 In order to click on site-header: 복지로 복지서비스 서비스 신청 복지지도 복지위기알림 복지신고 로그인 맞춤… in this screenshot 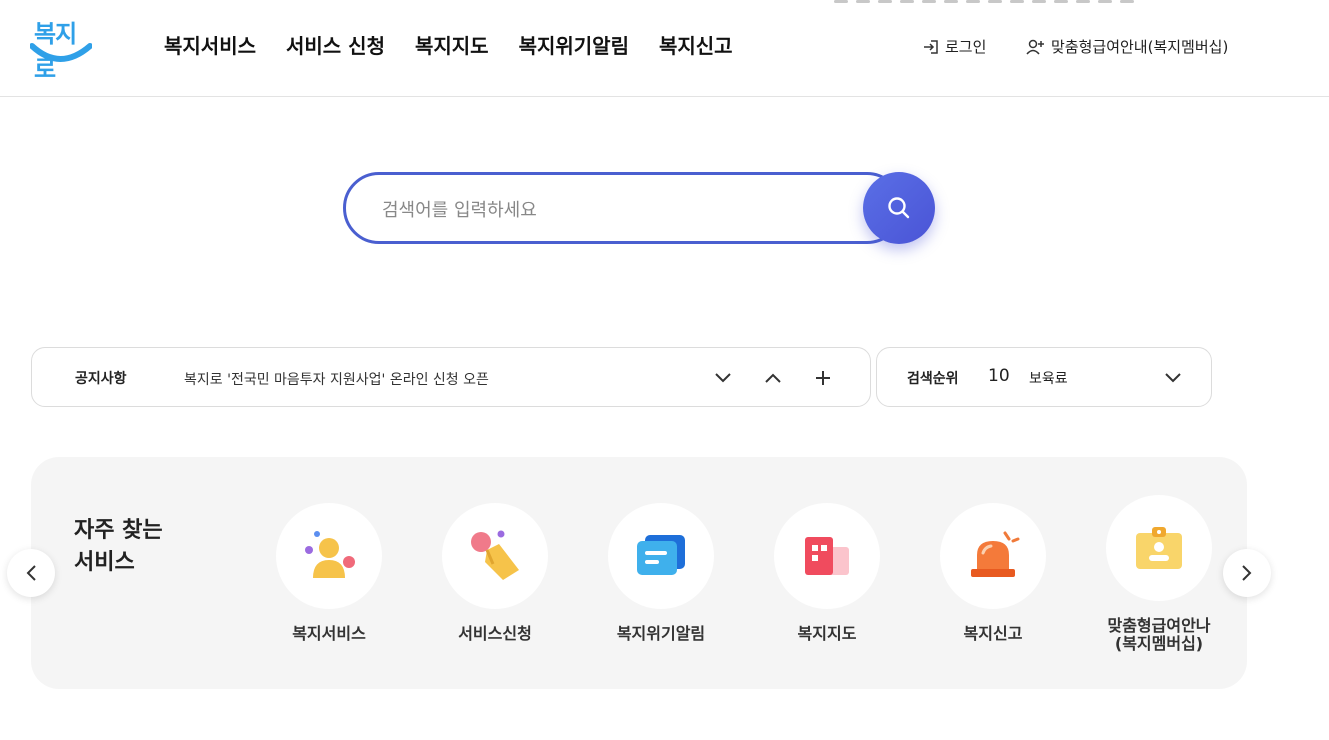, I will do `click(664, 48)`.